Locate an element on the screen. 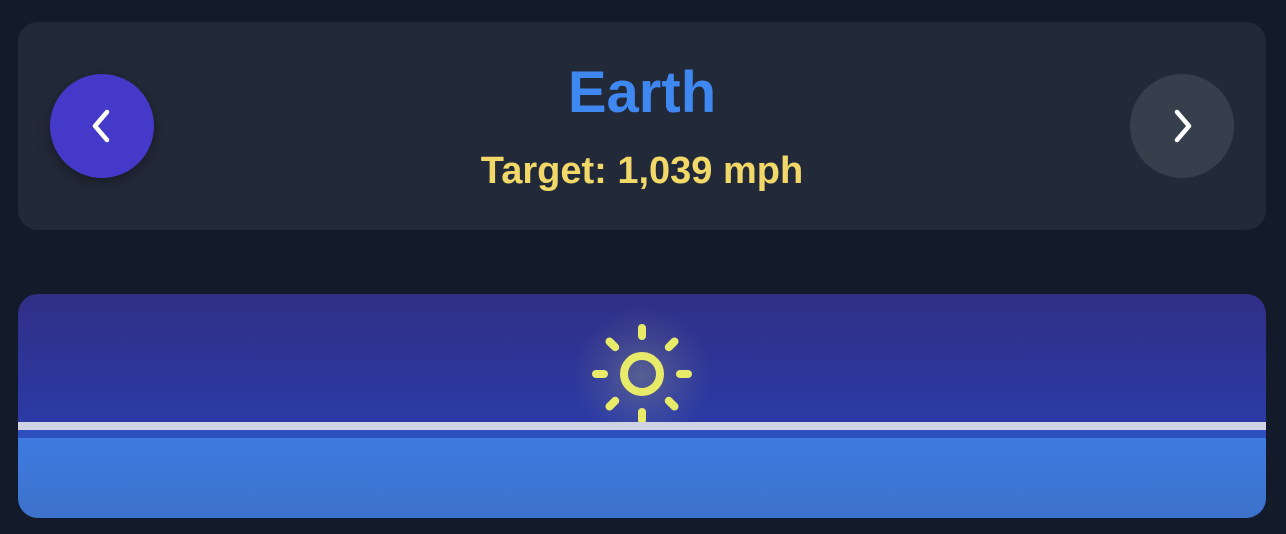 The image size is (1286, 534). target-speed: Target: 1,039 mph is located at coordinates (642, 171).